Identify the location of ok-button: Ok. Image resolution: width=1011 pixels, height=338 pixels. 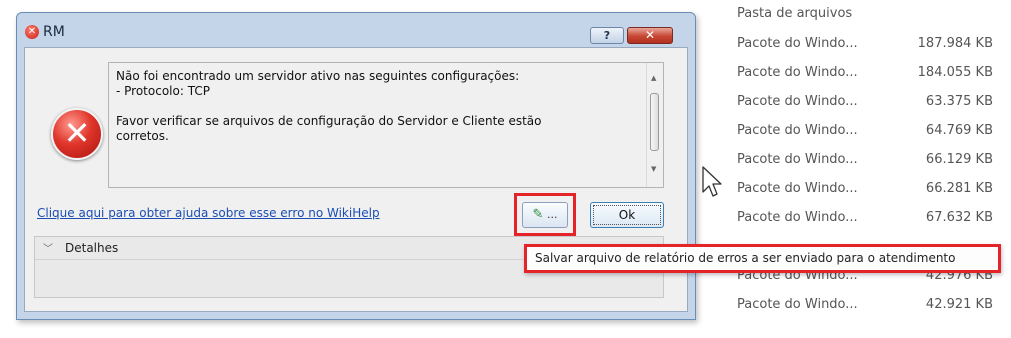
(627, 215).